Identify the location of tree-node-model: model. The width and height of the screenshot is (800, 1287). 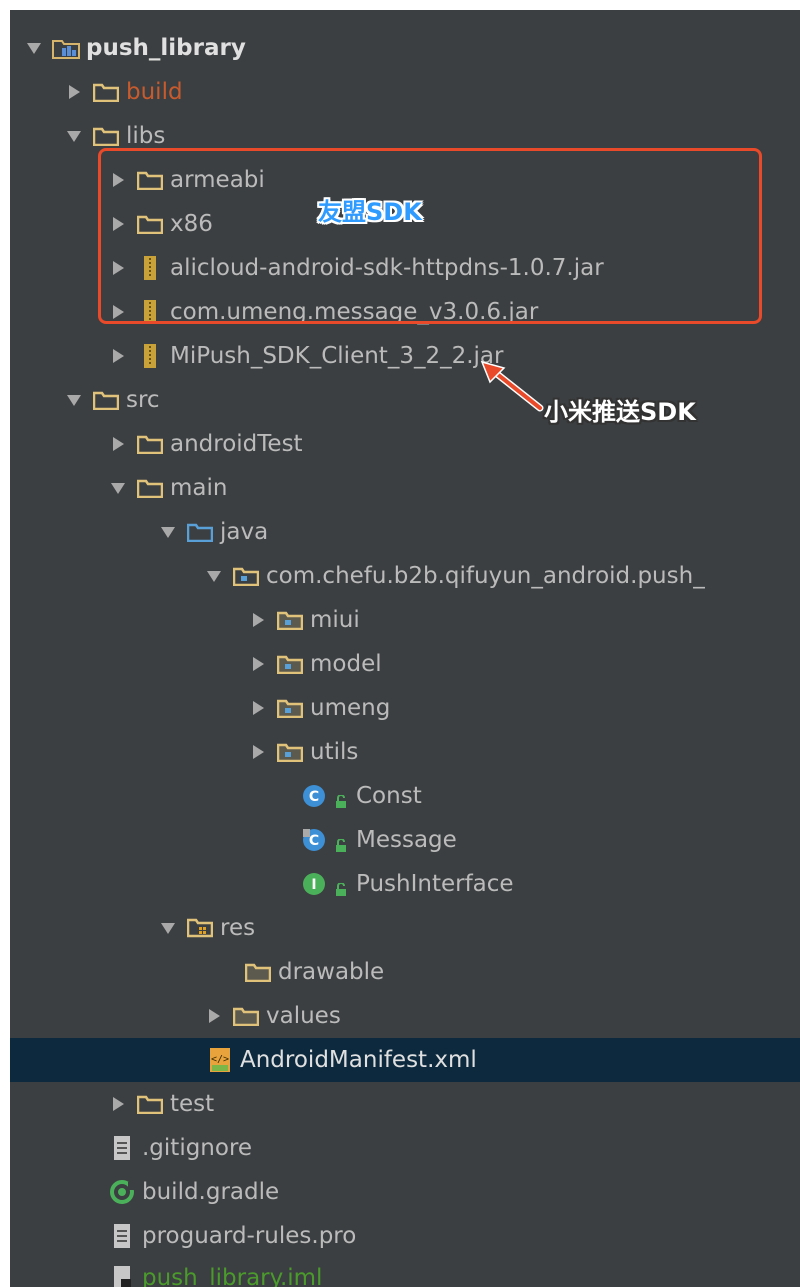
(405, 664).